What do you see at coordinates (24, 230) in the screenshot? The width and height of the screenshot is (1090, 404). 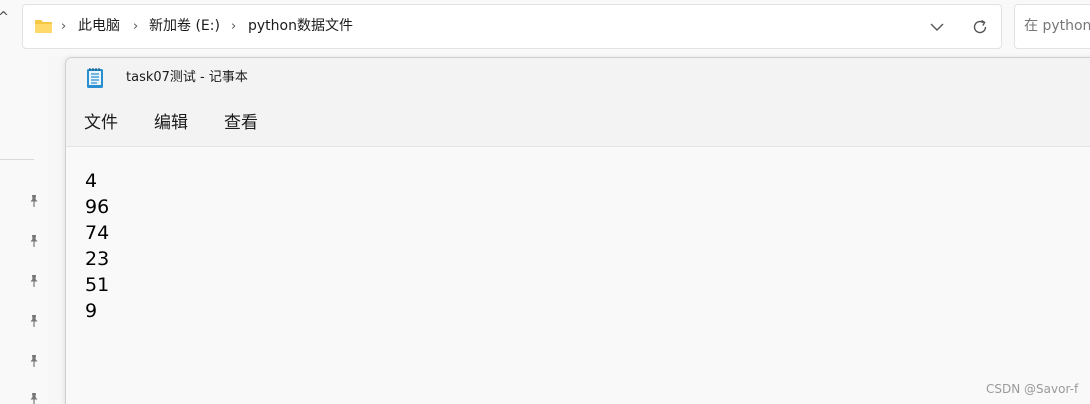 I see `navigation-pane` at bounding box center [24, 230].